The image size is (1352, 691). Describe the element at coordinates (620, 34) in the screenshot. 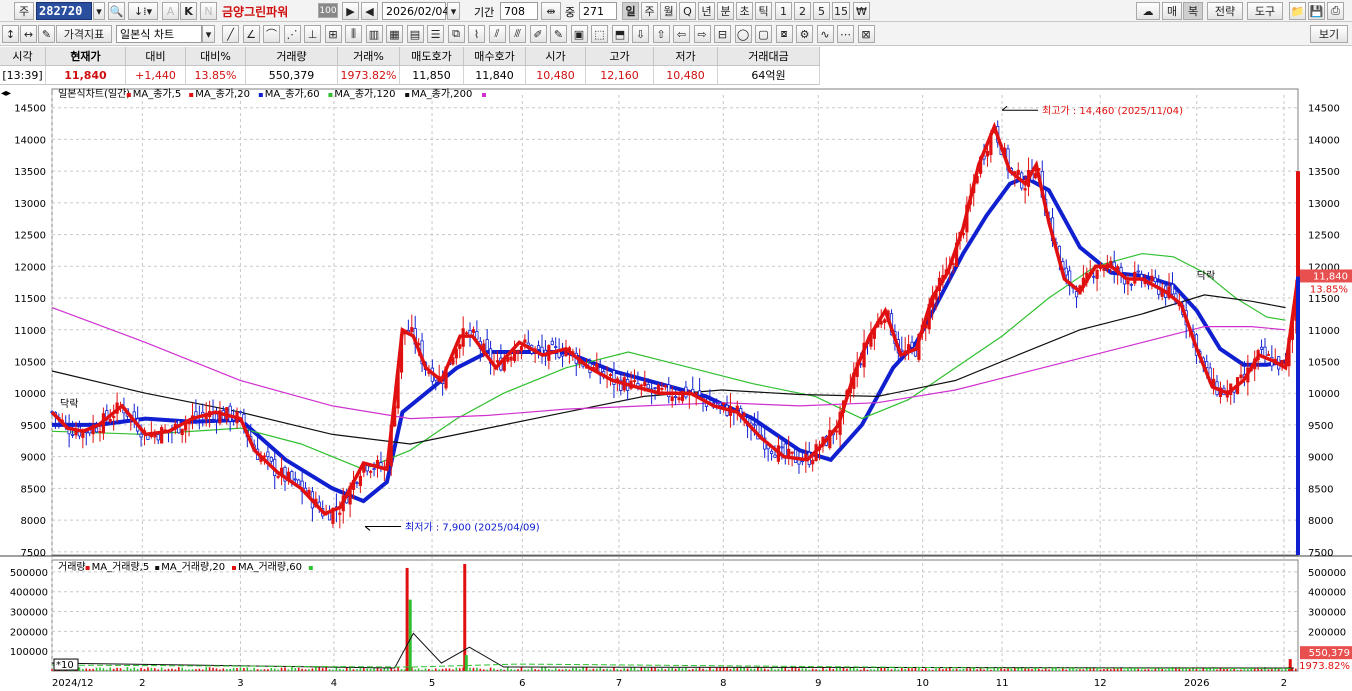

I see `draw-paint-icon: ⬒` at that location.